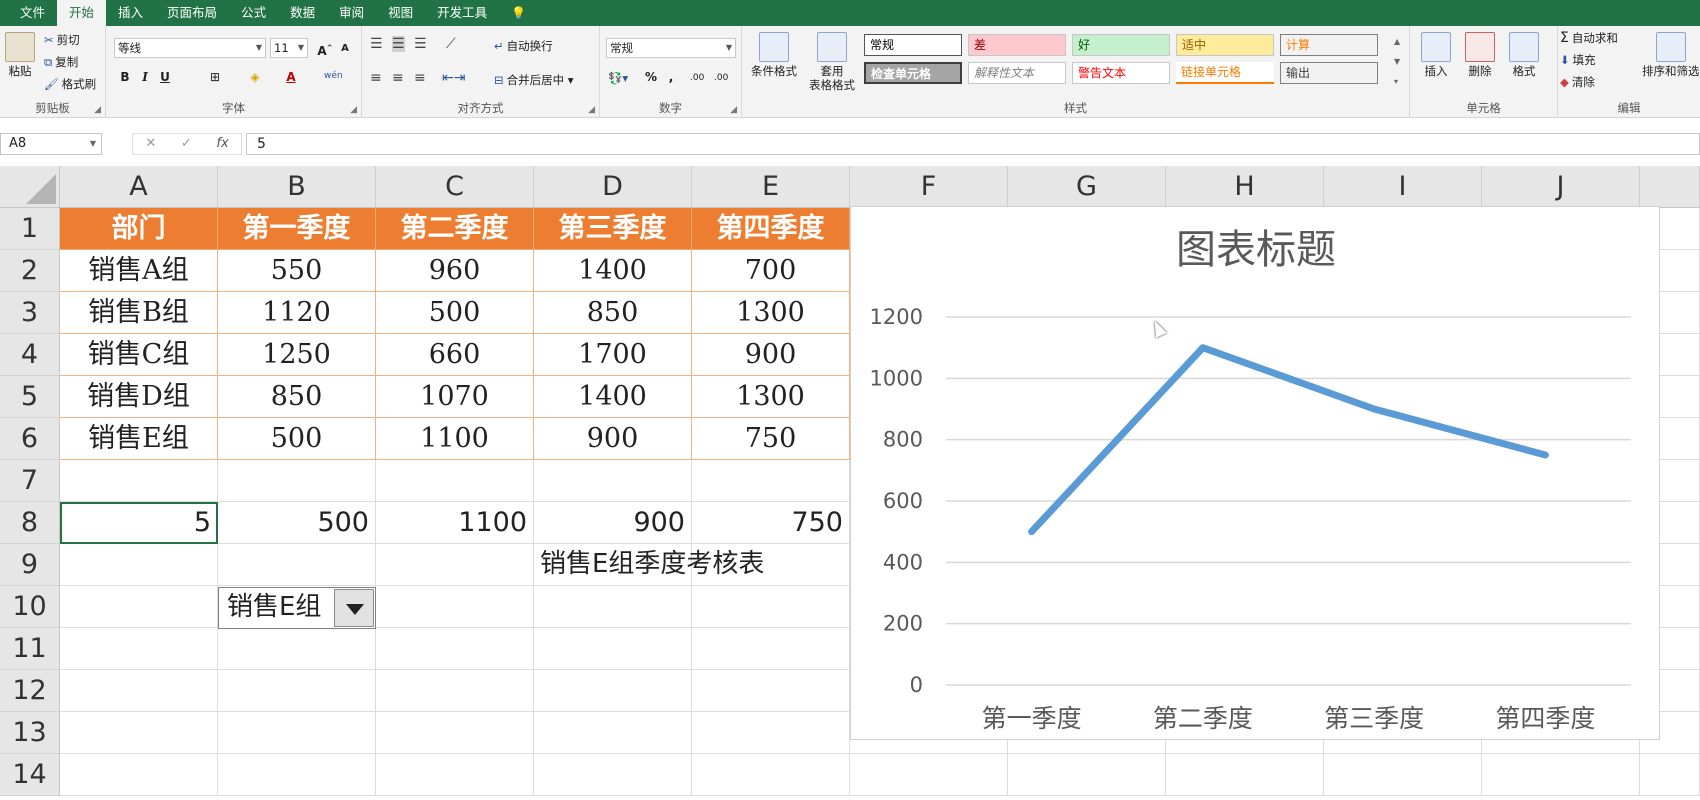 The height and width of the screenshot is (800, 1700). What do you see at coordinates (771, 229) in the screenshot?
I see `table-header-cell: 第四季度` at bounding box center [771, 229].